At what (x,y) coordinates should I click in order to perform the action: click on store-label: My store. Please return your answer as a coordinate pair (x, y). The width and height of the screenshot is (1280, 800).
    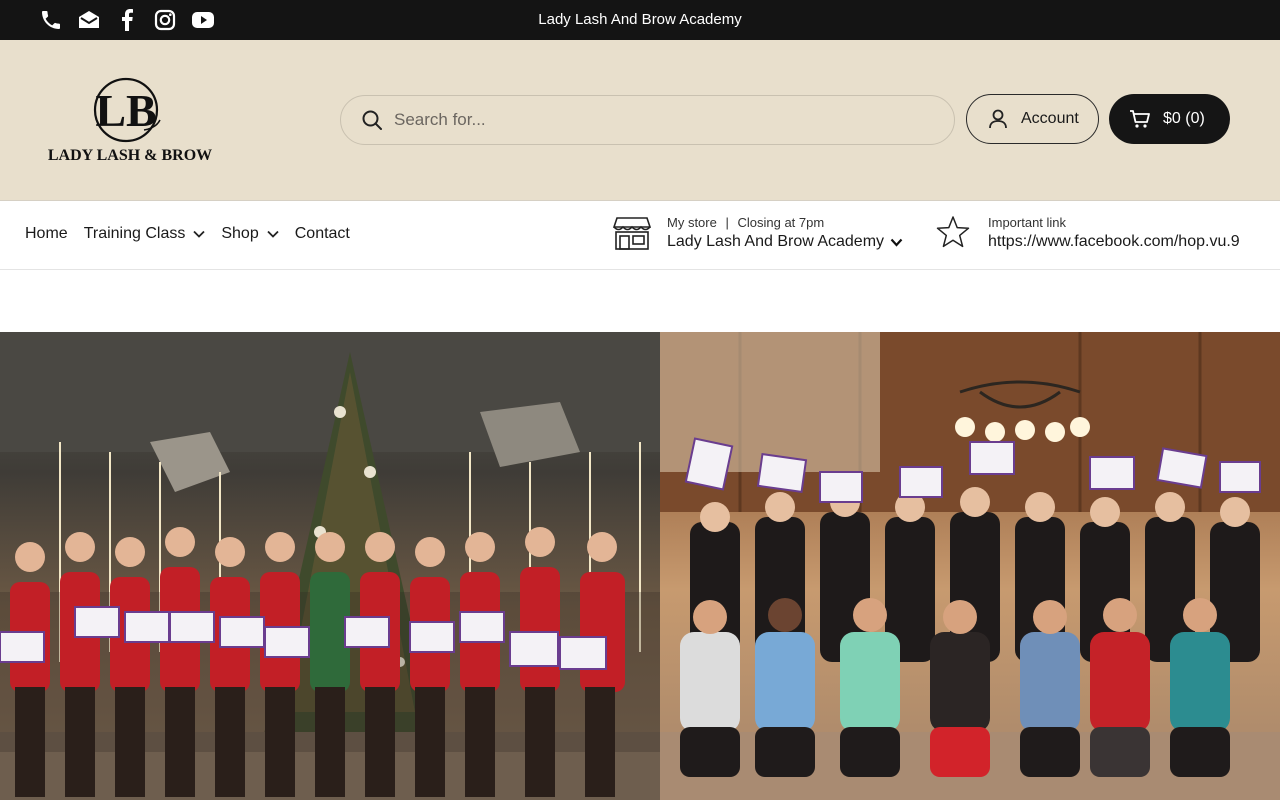
    Looking at the image, I should click on (692, 222).